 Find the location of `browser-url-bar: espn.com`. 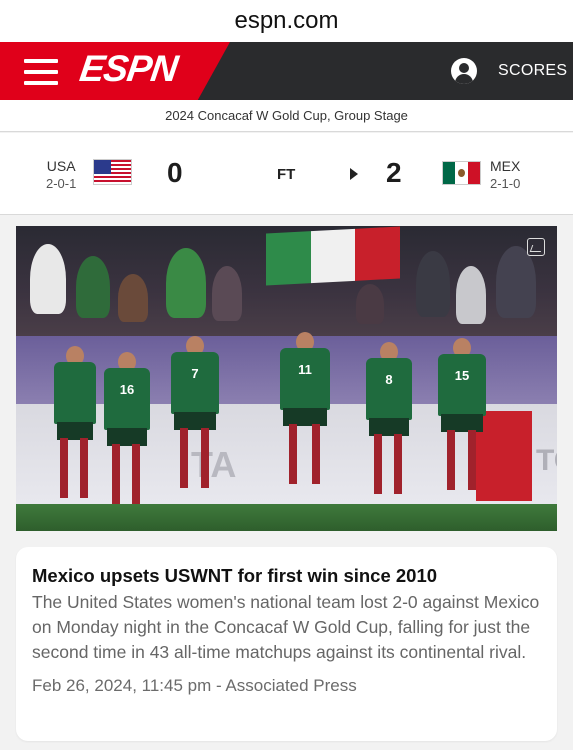

browser-url-bar: espn.com is located at coordinates (286, 21).